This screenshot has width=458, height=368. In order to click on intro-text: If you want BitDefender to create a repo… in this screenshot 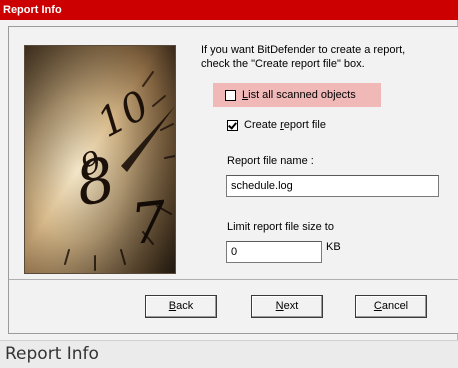, I will do `click(326, 57)`.